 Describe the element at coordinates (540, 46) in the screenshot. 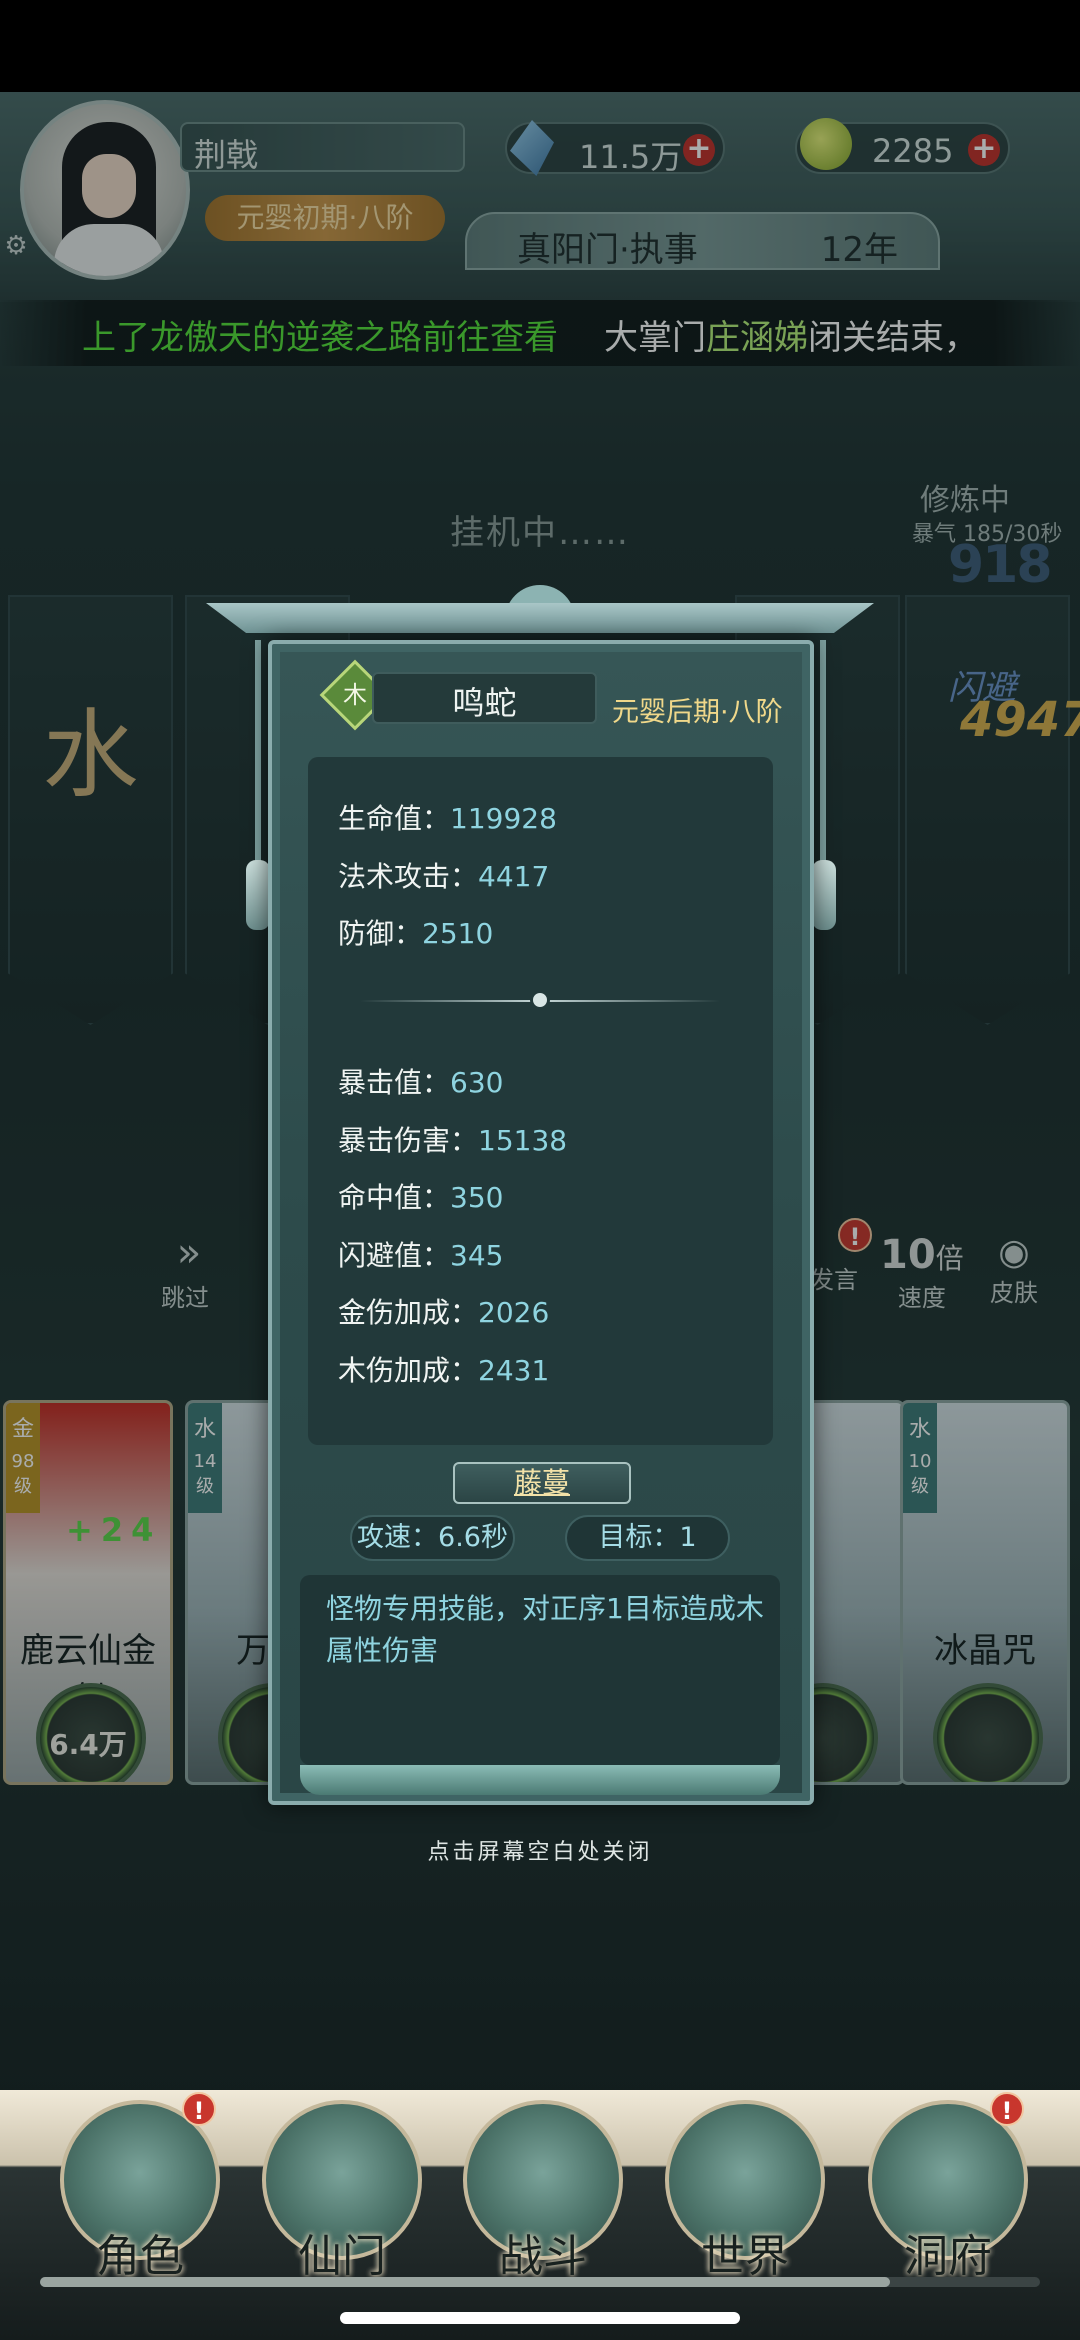

I see `status-bar` at that location.